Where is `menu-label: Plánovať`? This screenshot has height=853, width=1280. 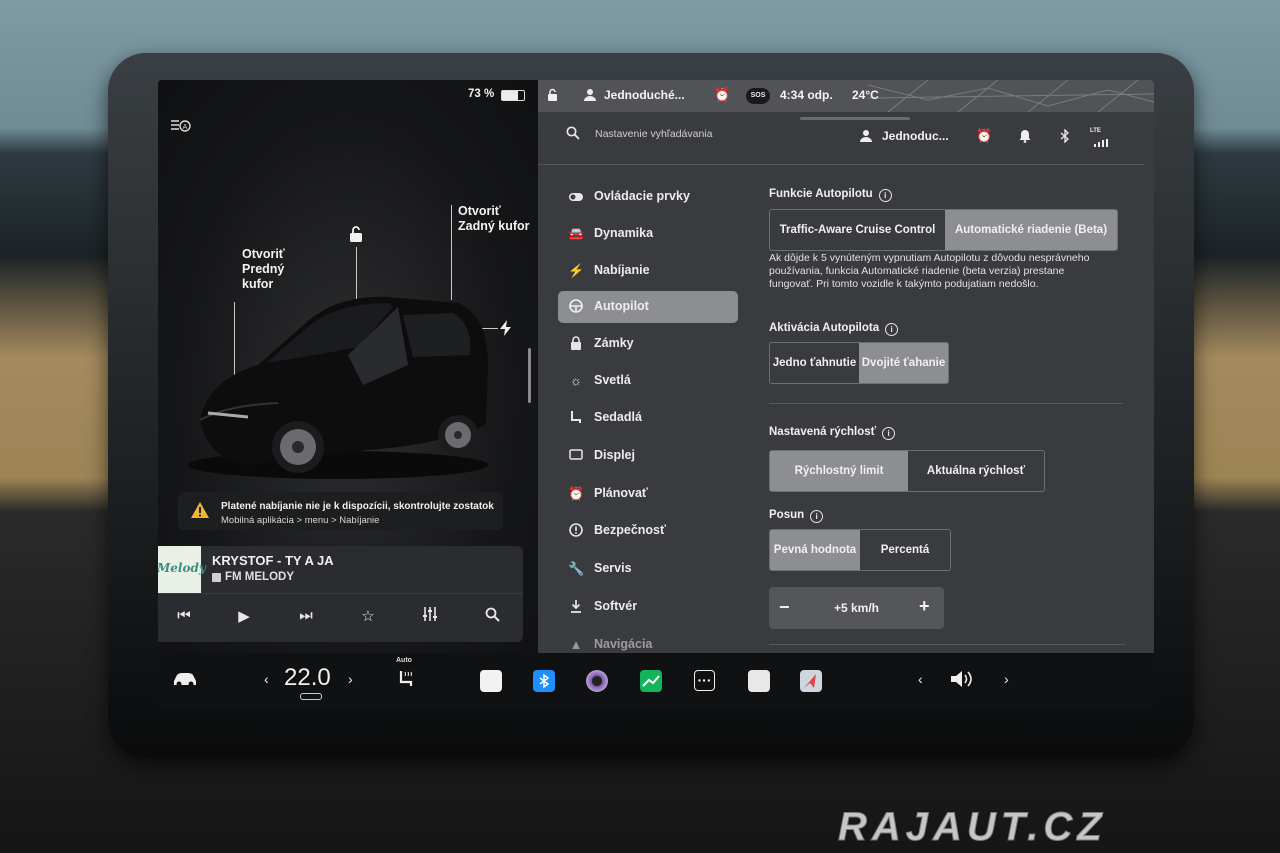 menu-label: Plánovať is located at coordinates (621, 493).